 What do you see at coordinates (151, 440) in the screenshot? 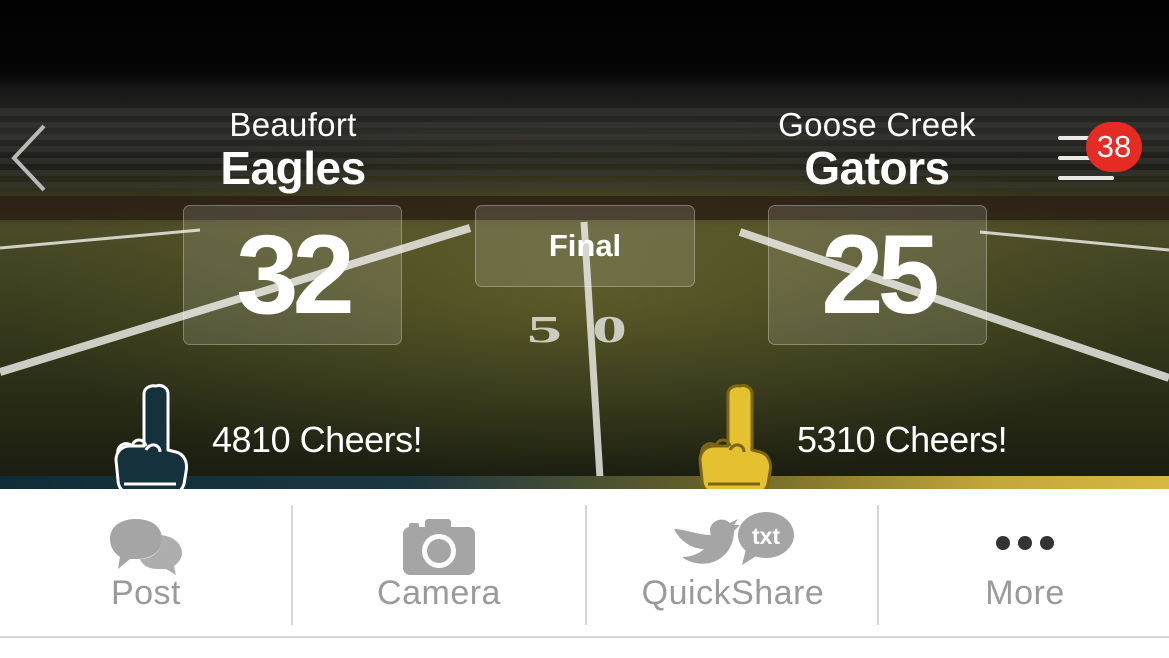
I see `home-foam-finger-icon` at bounding box center [151, 440].